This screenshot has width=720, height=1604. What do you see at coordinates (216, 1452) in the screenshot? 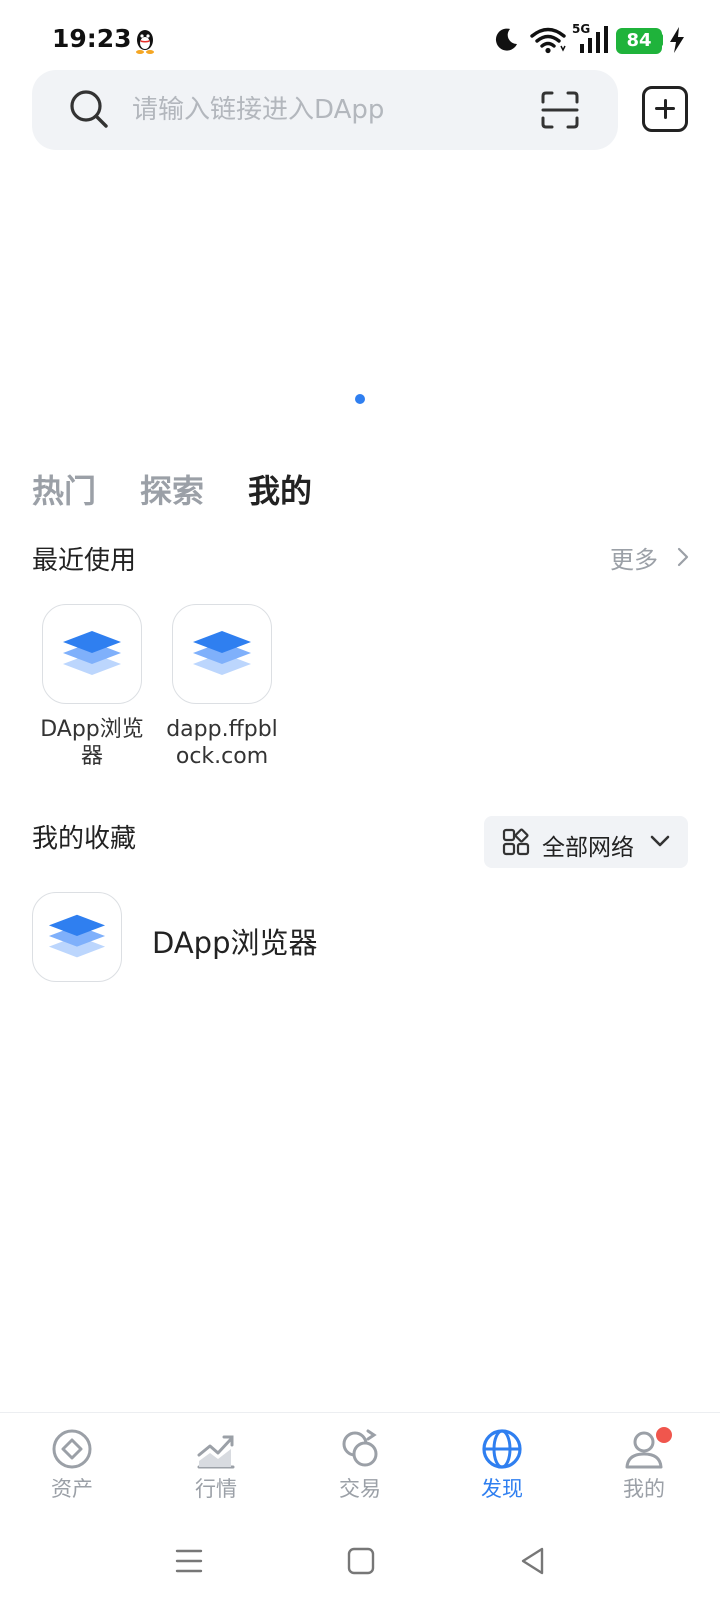
I see `market-chart-icon` at bounding box center [216, 1452].